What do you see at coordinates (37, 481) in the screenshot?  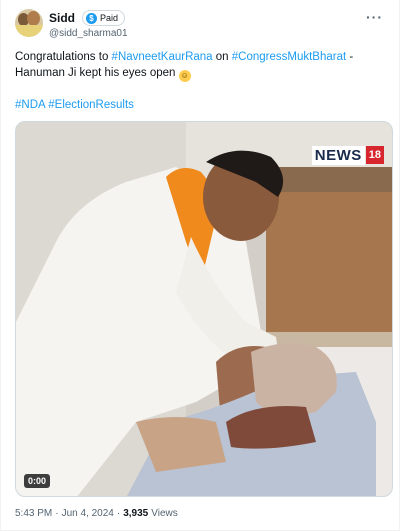 I see `video-duration: 0:00` at bounding box center [37, 481].